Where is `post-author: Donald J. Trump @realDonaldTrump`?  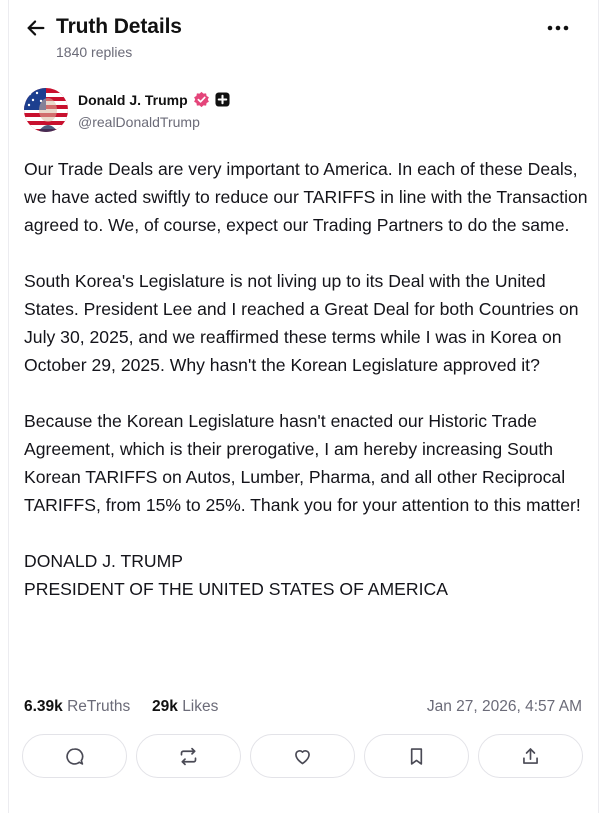
post-author: Donald J. Trump @realDonaldTrump is located at coordinates (304, 111).